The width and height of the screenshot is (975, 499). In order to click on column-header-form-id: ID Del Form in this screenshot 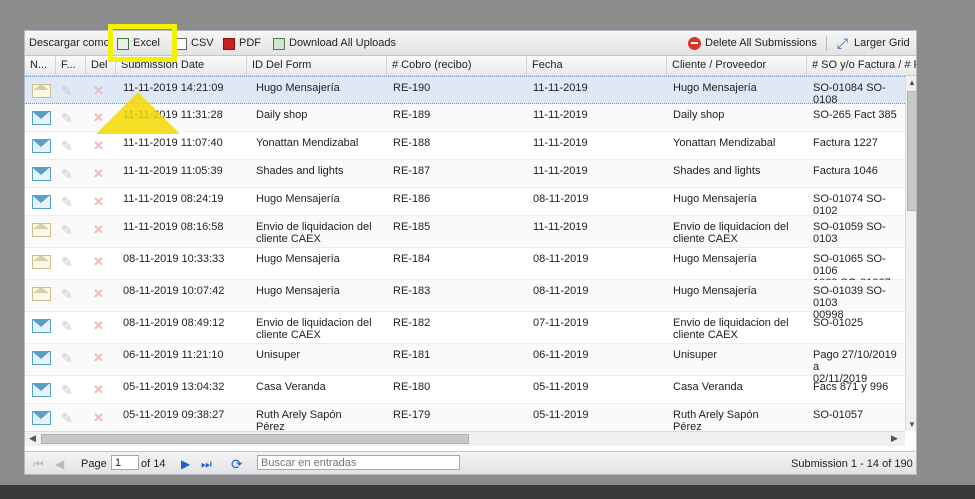, I will do `click(317, 65)`.